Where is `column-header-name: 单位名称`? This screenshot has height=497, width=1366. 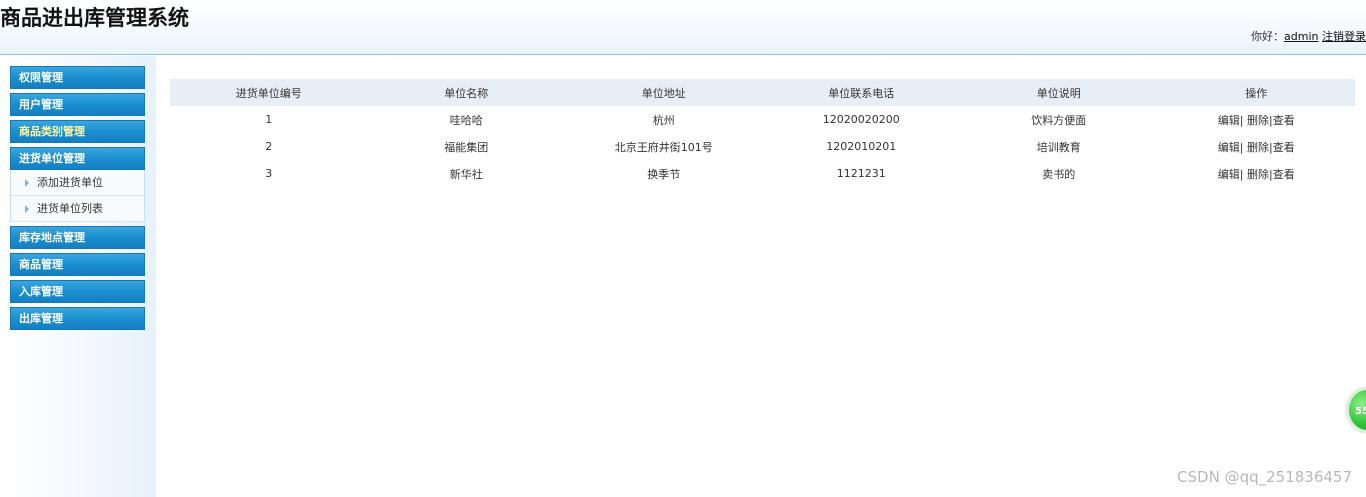
column-header-name: 单位名称 is located at coordinates (466, 93).